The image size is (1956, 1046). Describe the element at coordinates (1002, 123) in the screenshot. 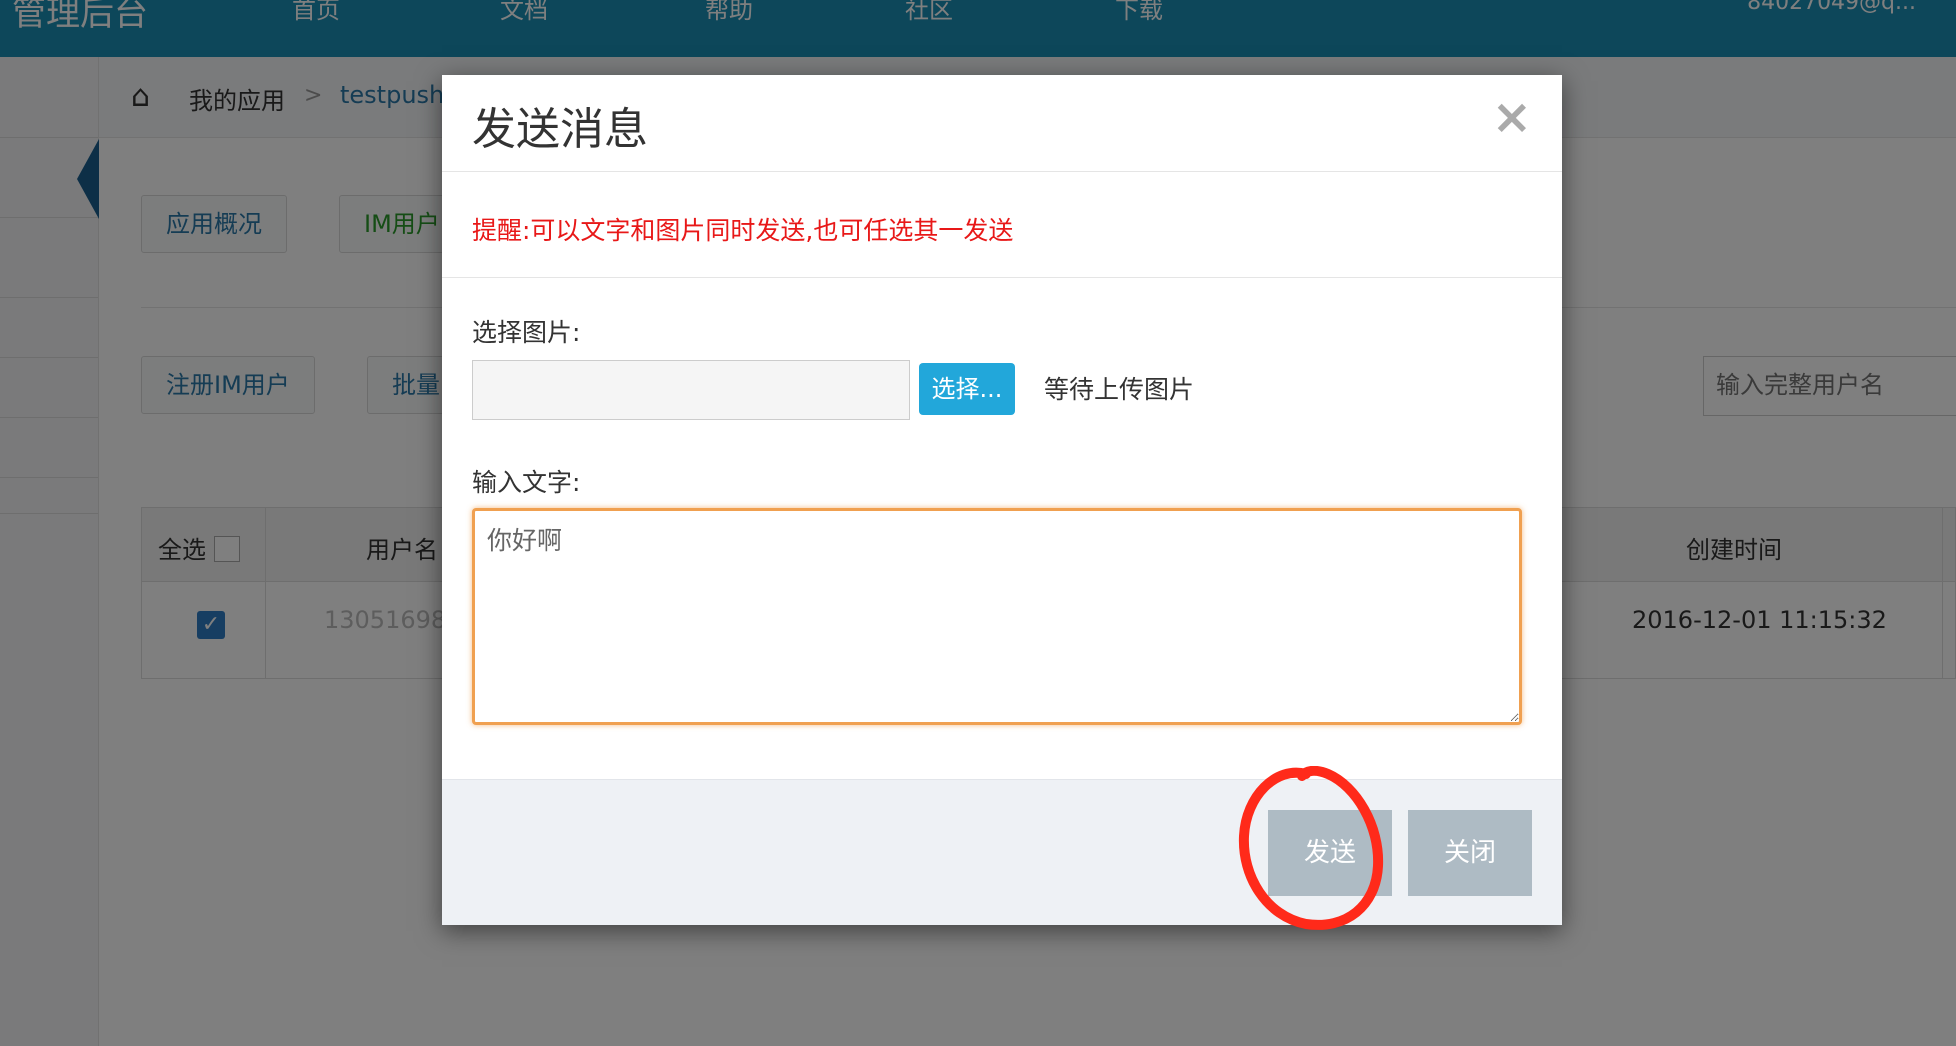

I see `modal-header: 发送消息 ×` at that location.